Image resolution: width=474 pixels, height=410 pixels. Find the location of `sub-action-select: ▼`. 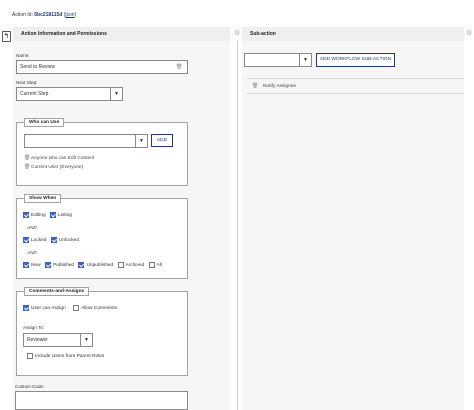

sub-action-select: ▼ is located at coordinates (278, 60).